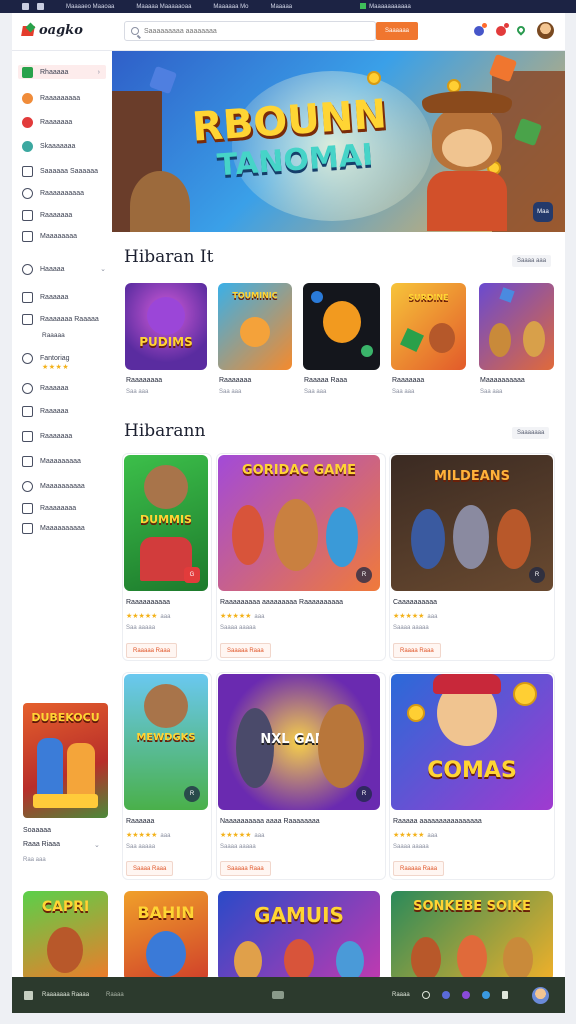 This screenshot has height=1024, width=576. I want to click on game-name: Raaaaa Raaa, so click(325, 380).